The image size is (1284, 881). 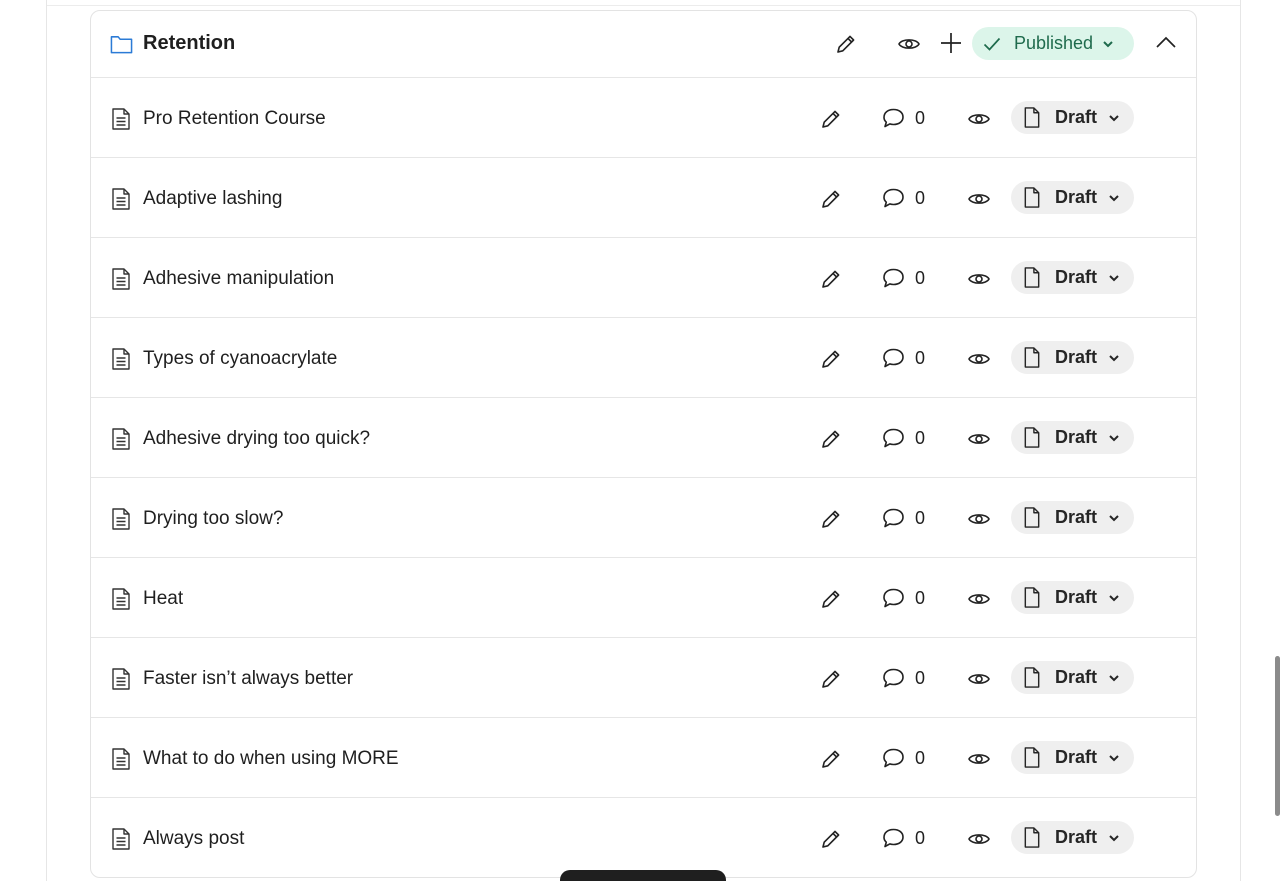 What do you see at coordinates (643, 837) in the screenshot?
I see `lesson-row: Always post 0 Draft` at bounding box center [643, 837].